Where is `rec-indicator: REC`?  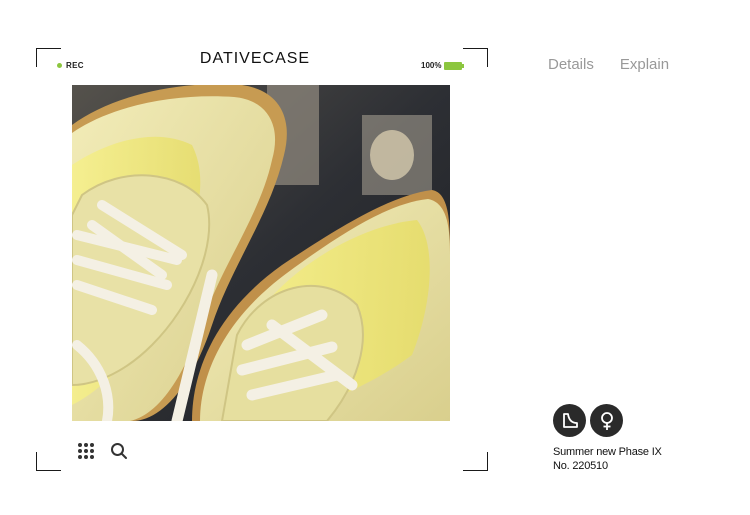 rec-indicator: REC is located at coordinates (70, 65).